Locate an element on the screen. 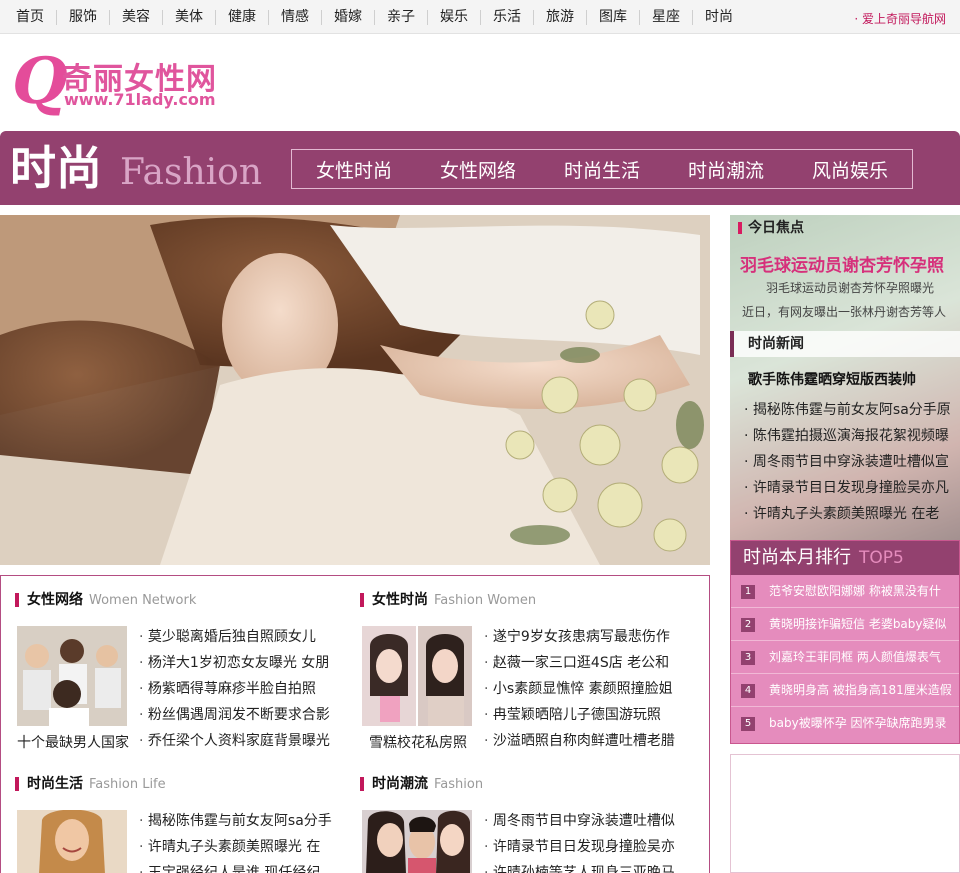 The image size is (960, 873). focus-summary-1: 羽毛球运动员谢杏芳怀孕照曝光 is located at coordinates (850, 288).